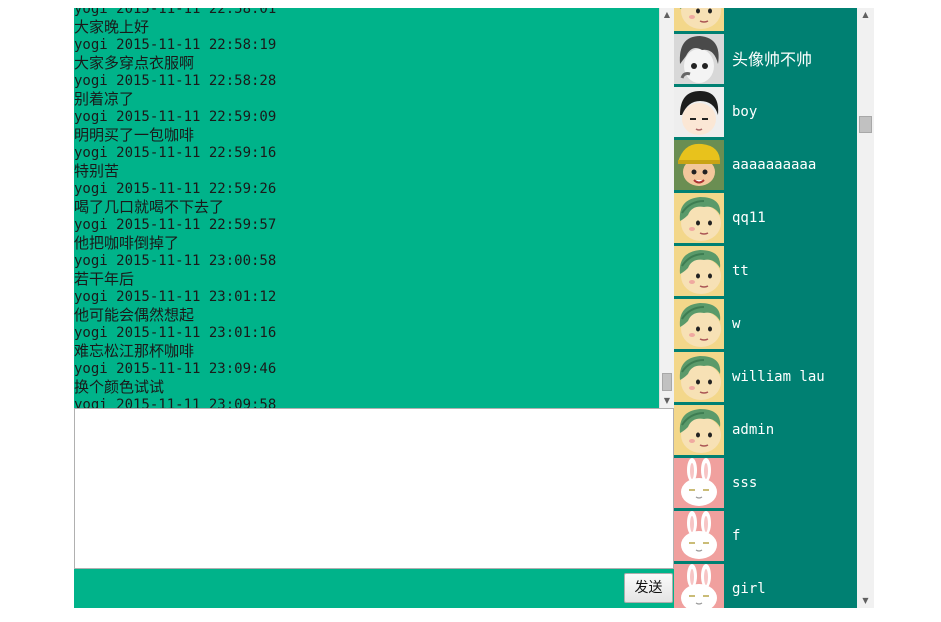  What do you see at coordinates (753, 430) in the screenshot?
I see `user-name: admin` at bounding box center [753, 430].